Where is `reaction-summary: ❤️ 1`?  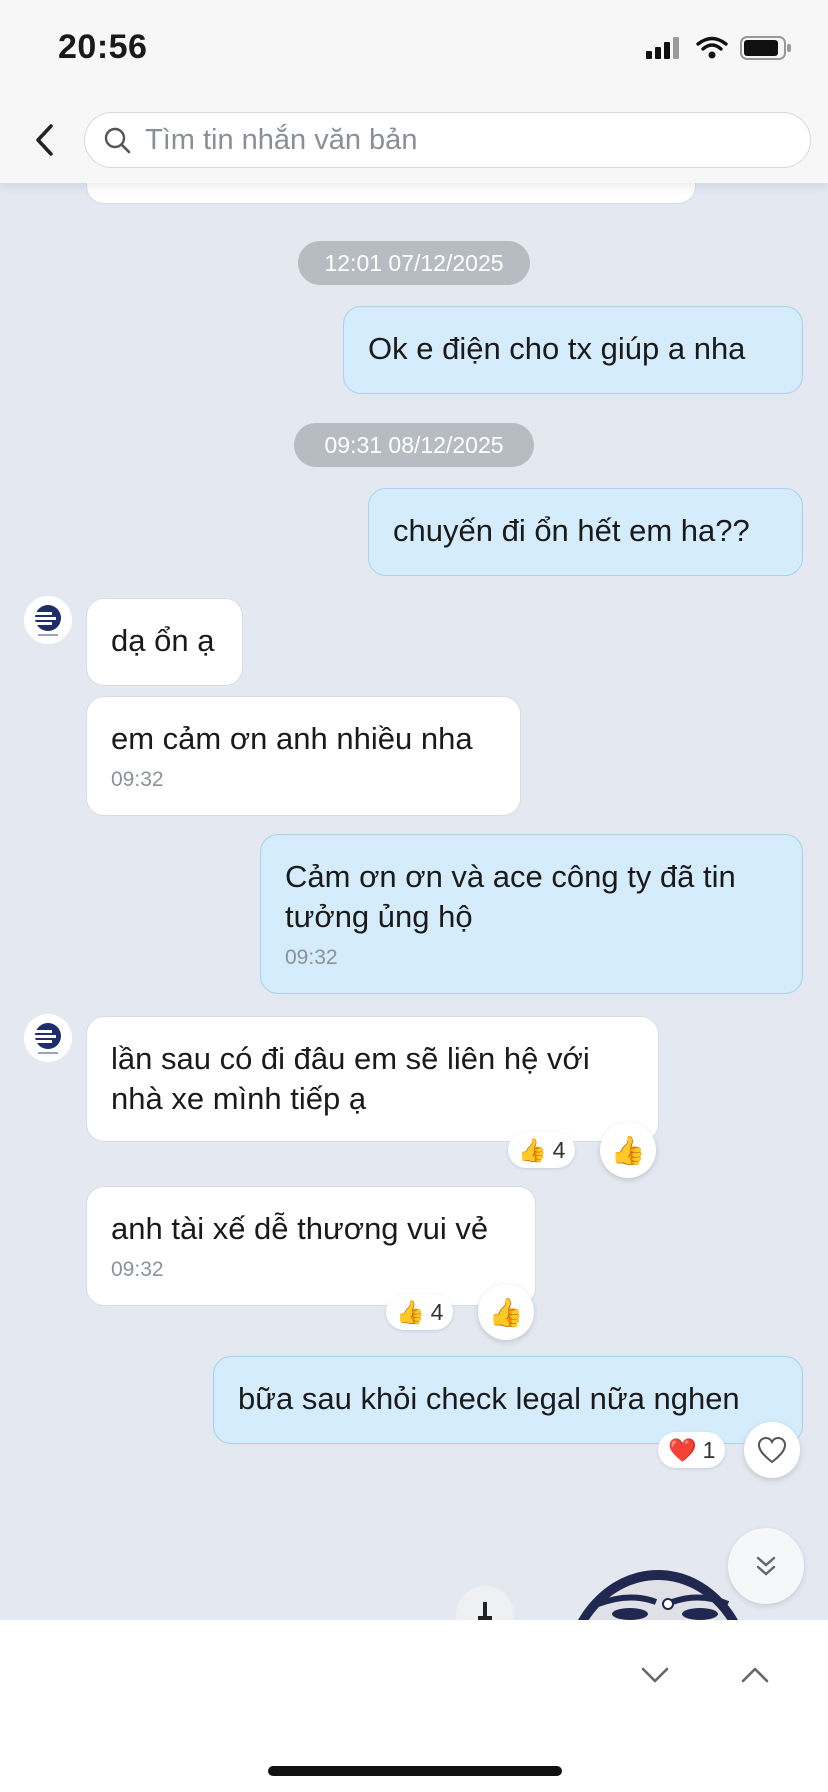 reaction-summary: ❤️ 1 is located at coordinates (692, 1450).